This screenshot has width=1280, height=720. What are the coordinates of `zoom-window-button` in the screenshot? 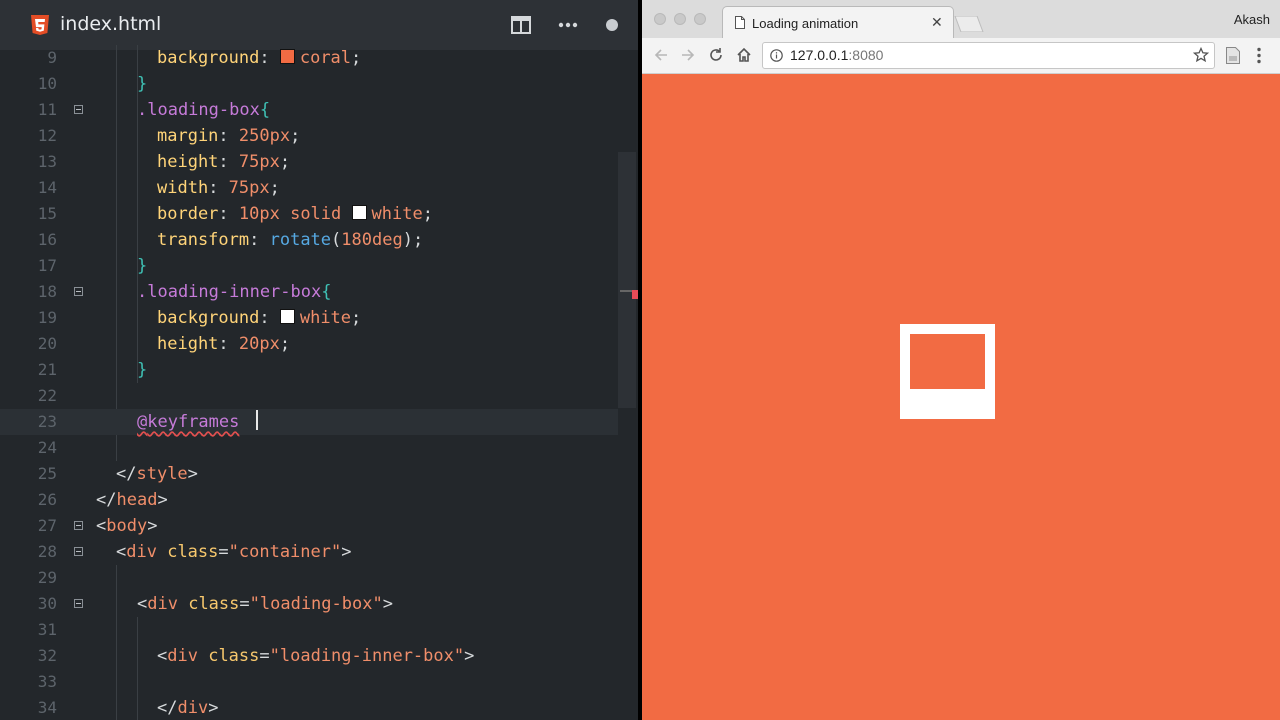 It's located at (700, 19).